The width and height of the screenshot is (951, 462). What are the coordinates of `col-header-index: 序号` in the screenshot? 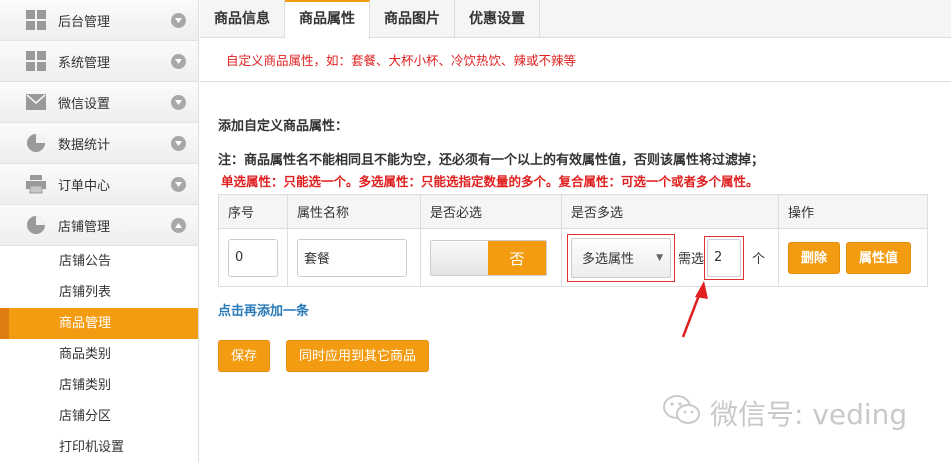 It's located at (253, 211).